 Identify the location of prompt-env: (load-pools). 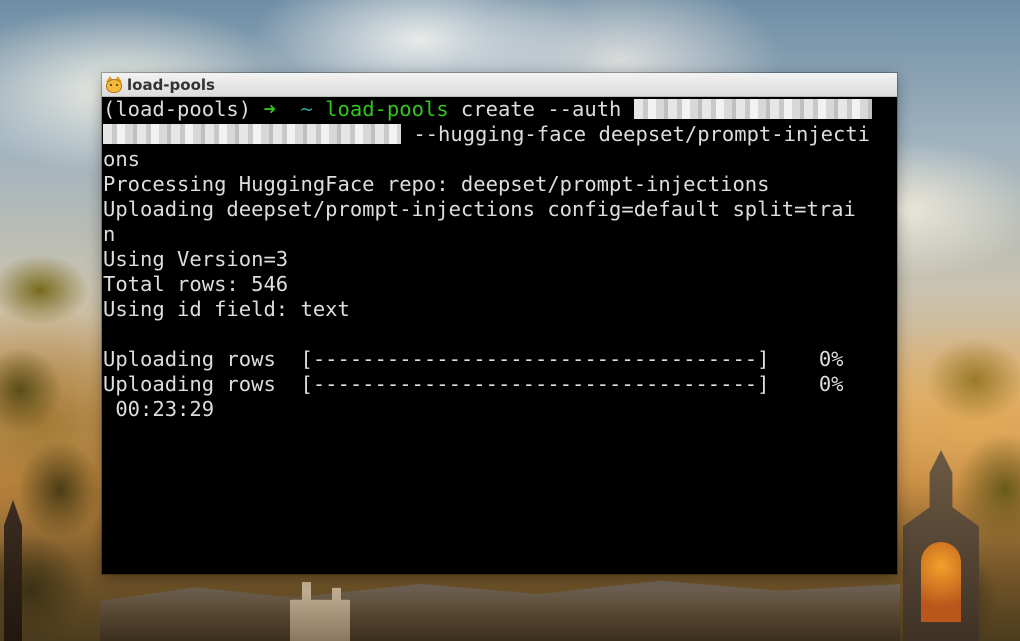
(177, 109).